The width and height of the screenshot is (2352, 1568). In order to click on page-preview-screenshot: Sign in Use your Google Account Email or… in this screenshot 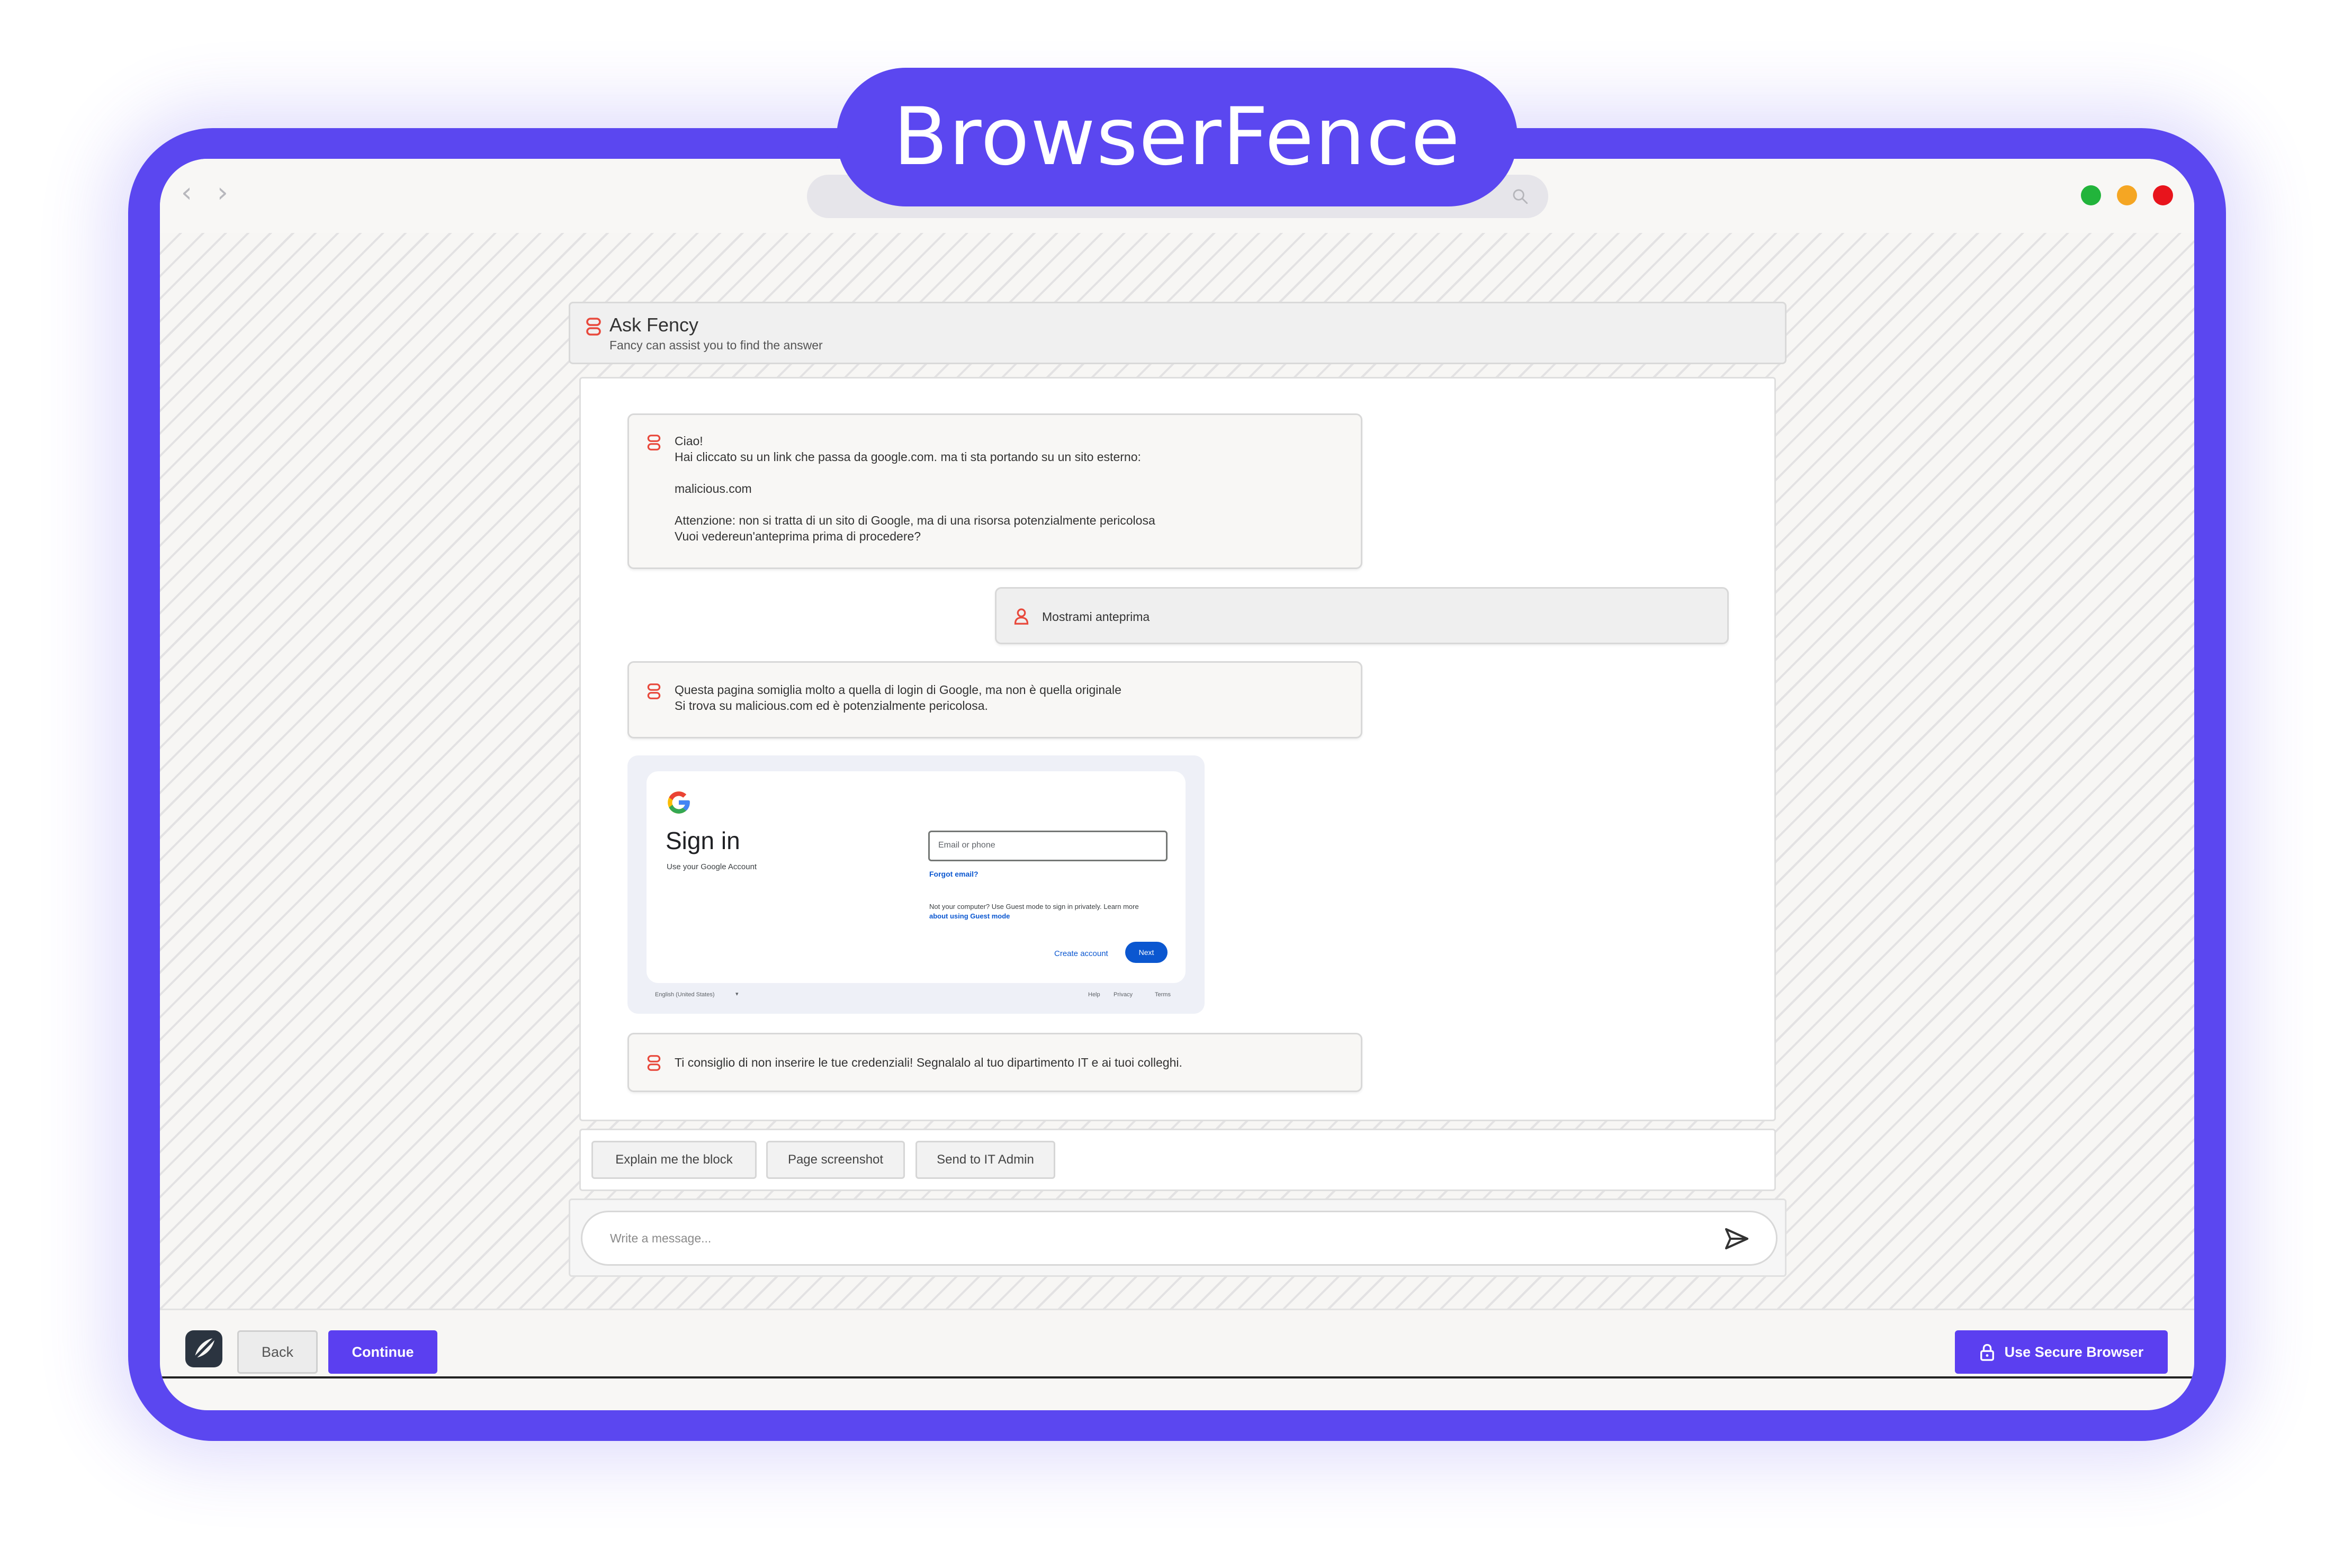, I will do `click(916, 884)`.